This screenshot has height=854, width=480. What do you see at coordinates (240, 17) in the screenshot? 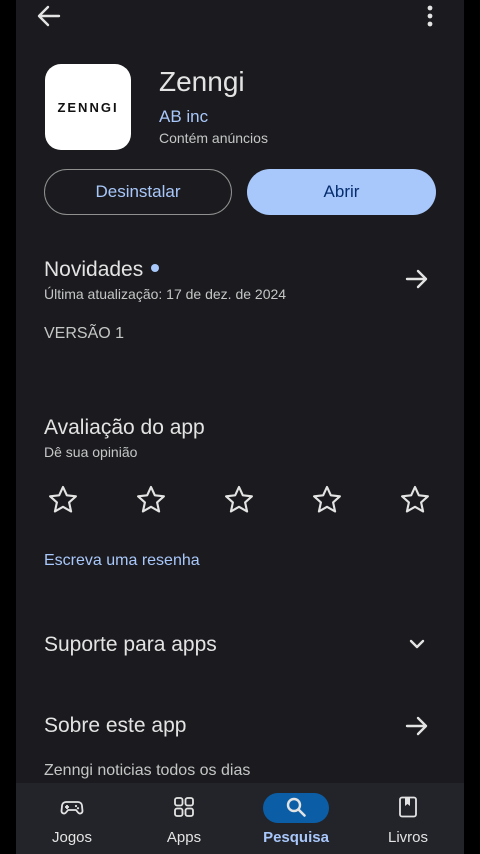
I see `top-app-bar` at bounding box center [240, 17].